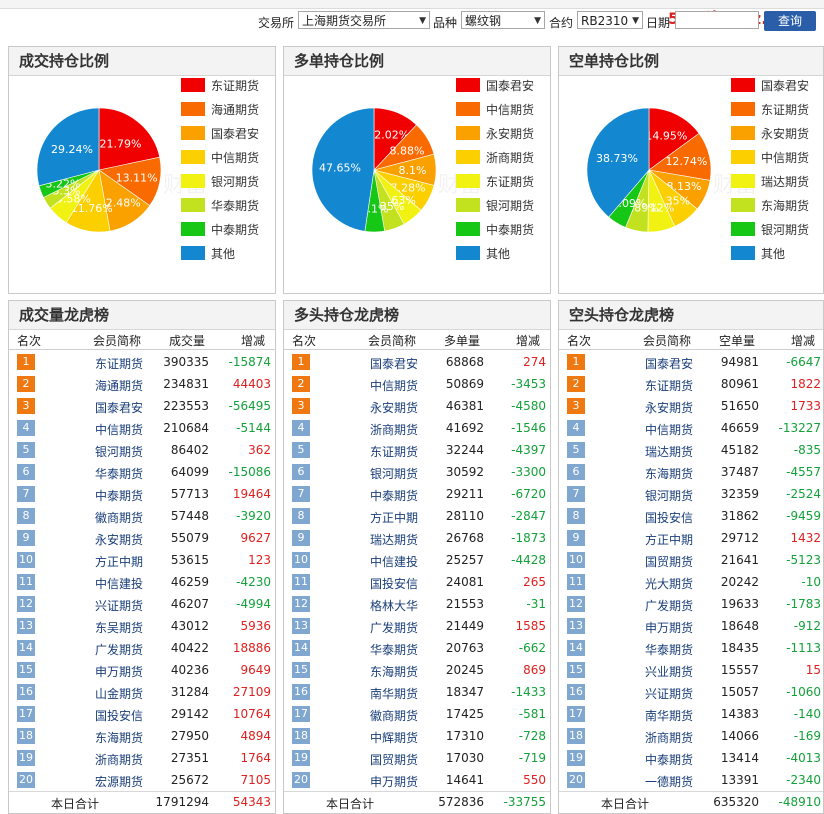 Image resolution: width=824 pixels, height=814 pixels. Describe the element at coordinates (803, 516) in the screenshot. I see `change-cell: -9459` at that location.